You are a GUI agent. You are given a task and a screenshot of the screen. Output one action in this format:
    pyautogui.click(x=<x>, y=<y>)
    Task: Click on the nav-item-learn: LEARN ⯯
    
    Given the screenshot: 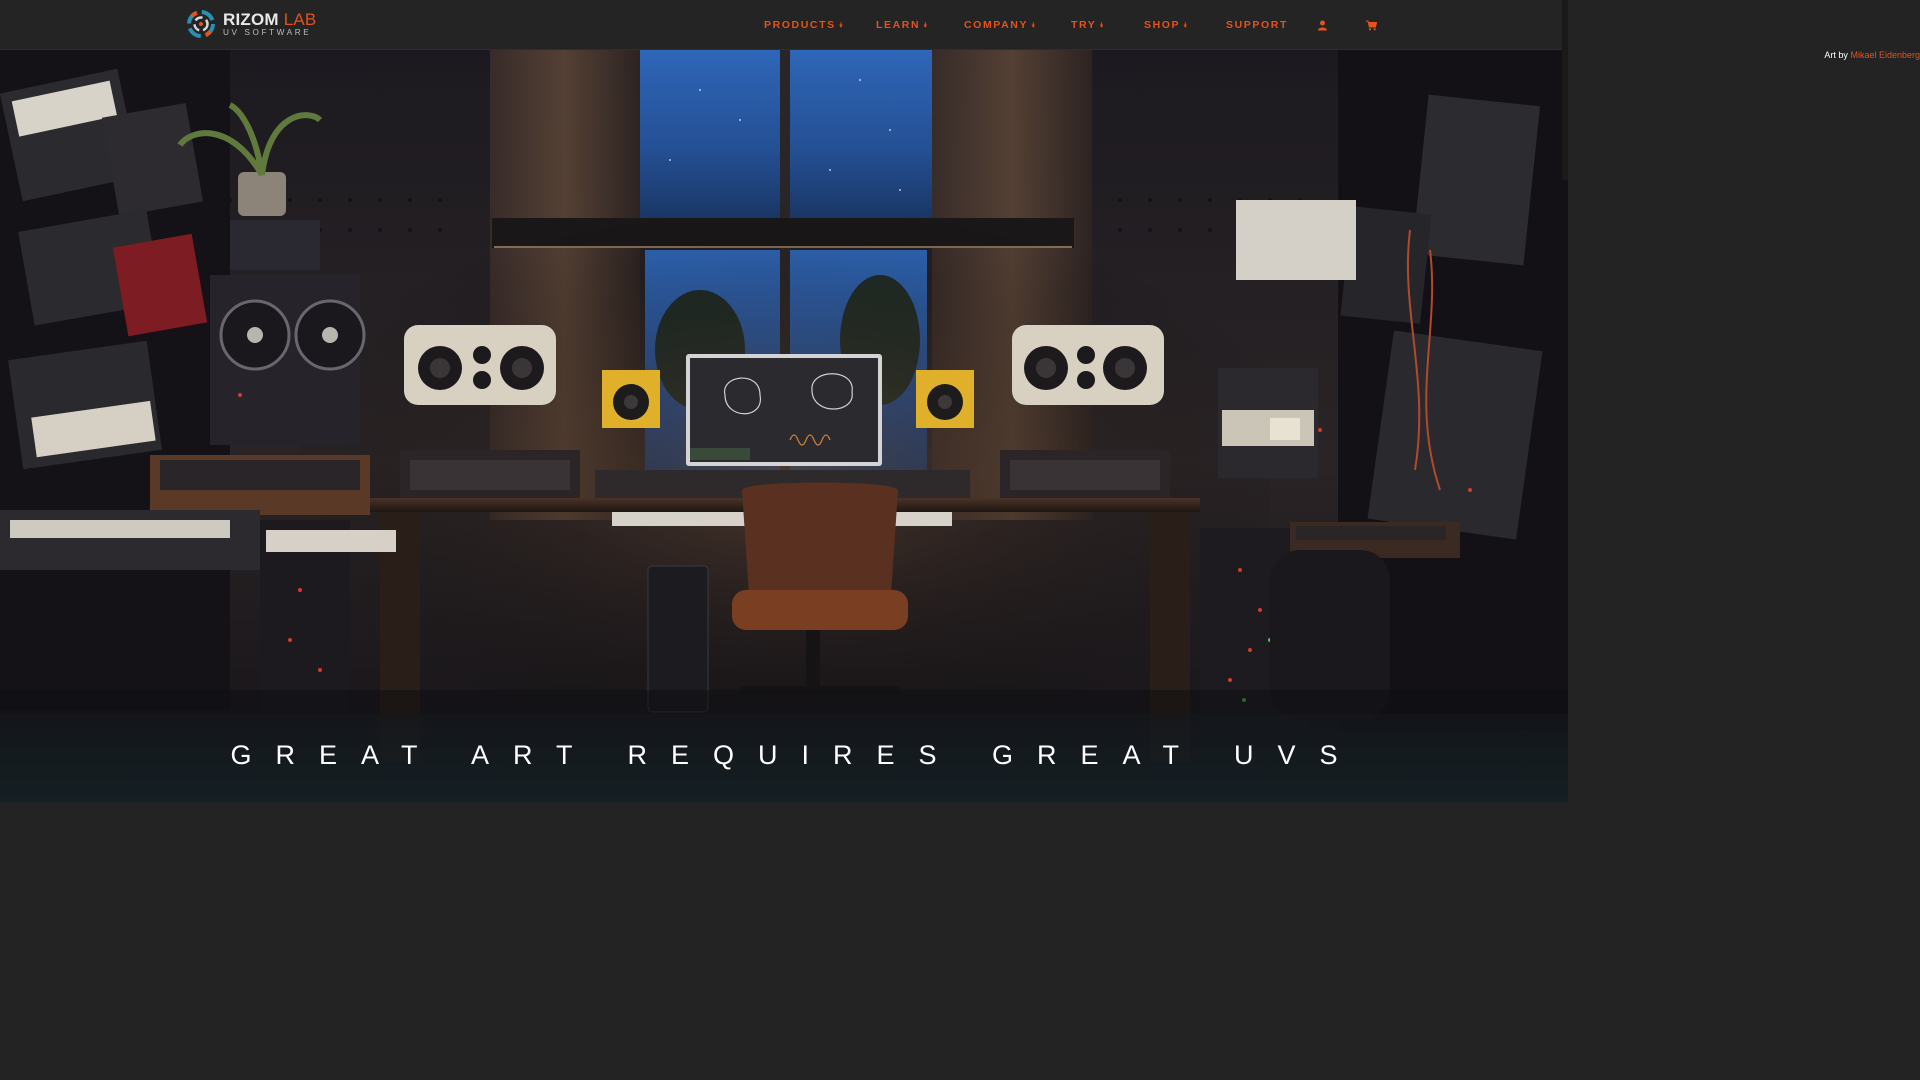 What is the action you would take?
    pyautogui.click(x=901, y=25)
    